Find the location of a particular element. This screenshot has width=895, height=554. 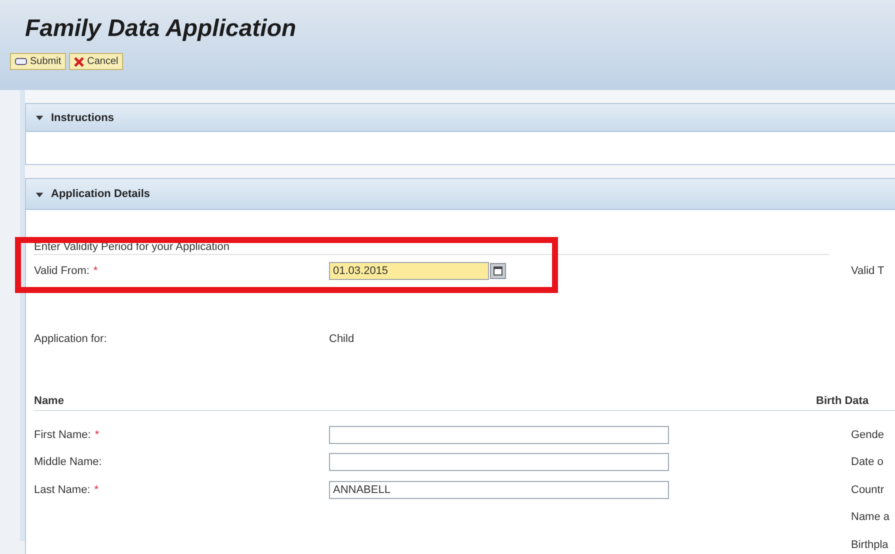

cross-icon is located at coordinates (79, 61).